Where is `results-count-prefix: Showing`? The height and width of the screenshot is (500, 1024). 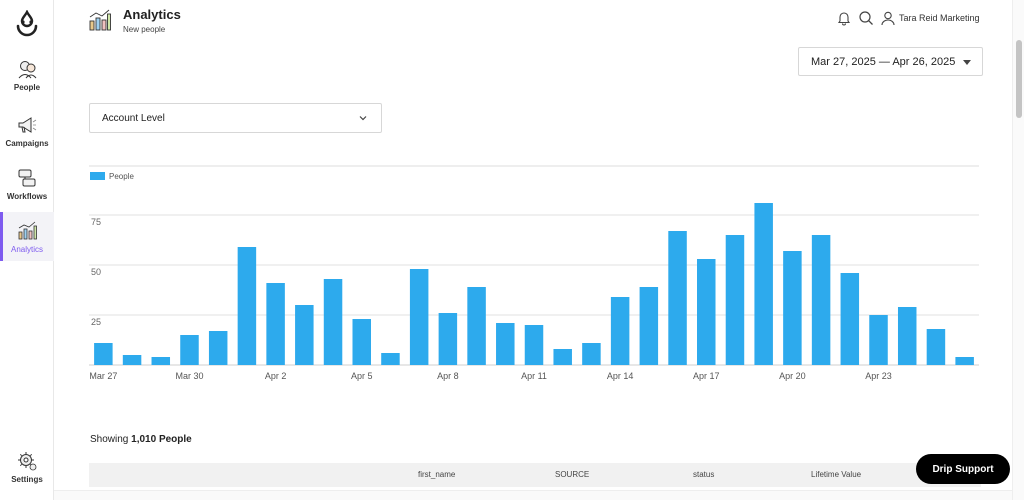
results-count-prefix: Showing is located at coordinates (111, 439).